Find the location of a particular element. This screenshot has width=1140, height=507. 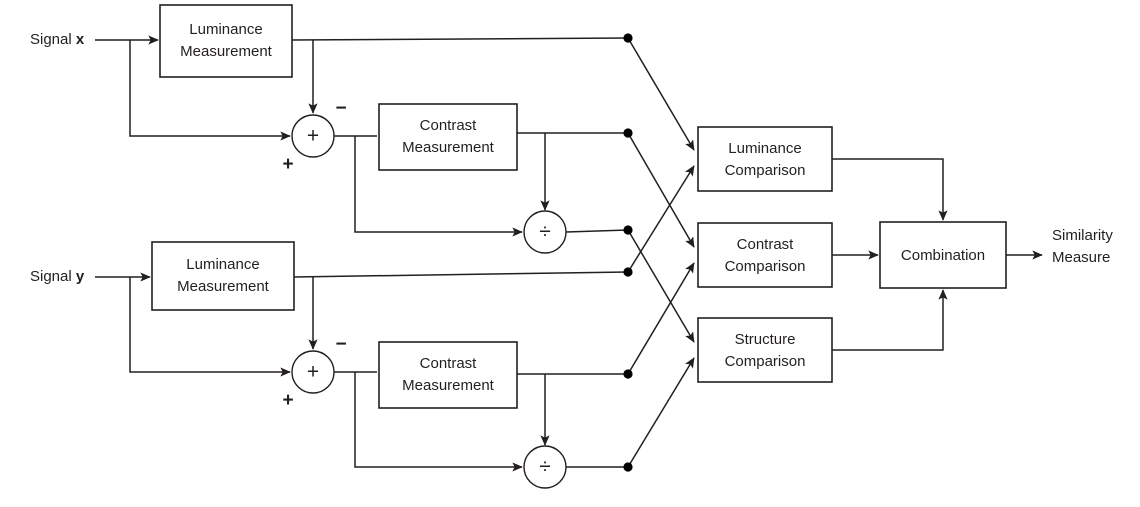

node-dot-contrast-y is located at coordinates (628, 374).